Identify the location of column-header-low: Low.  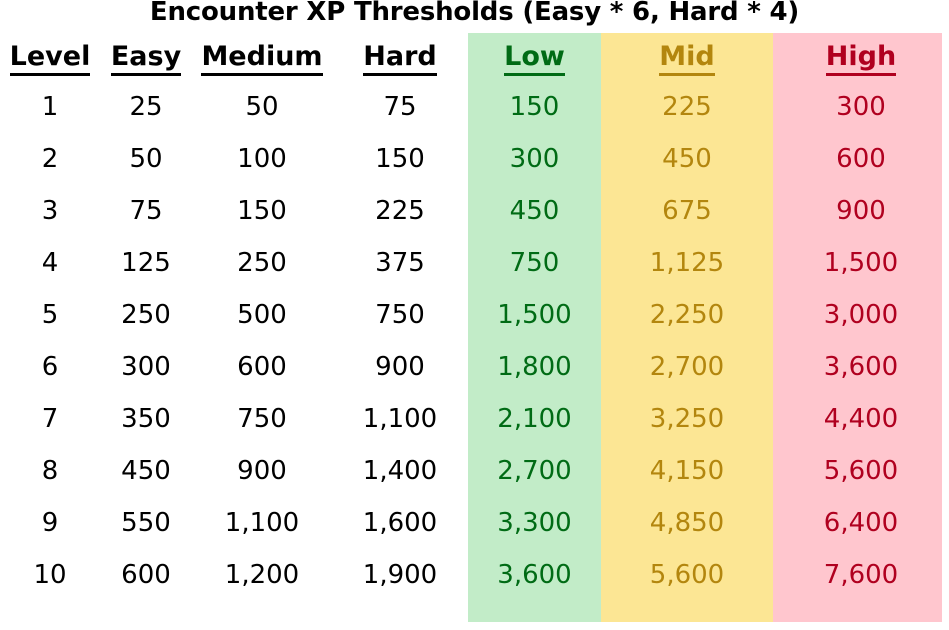
(534, 58).